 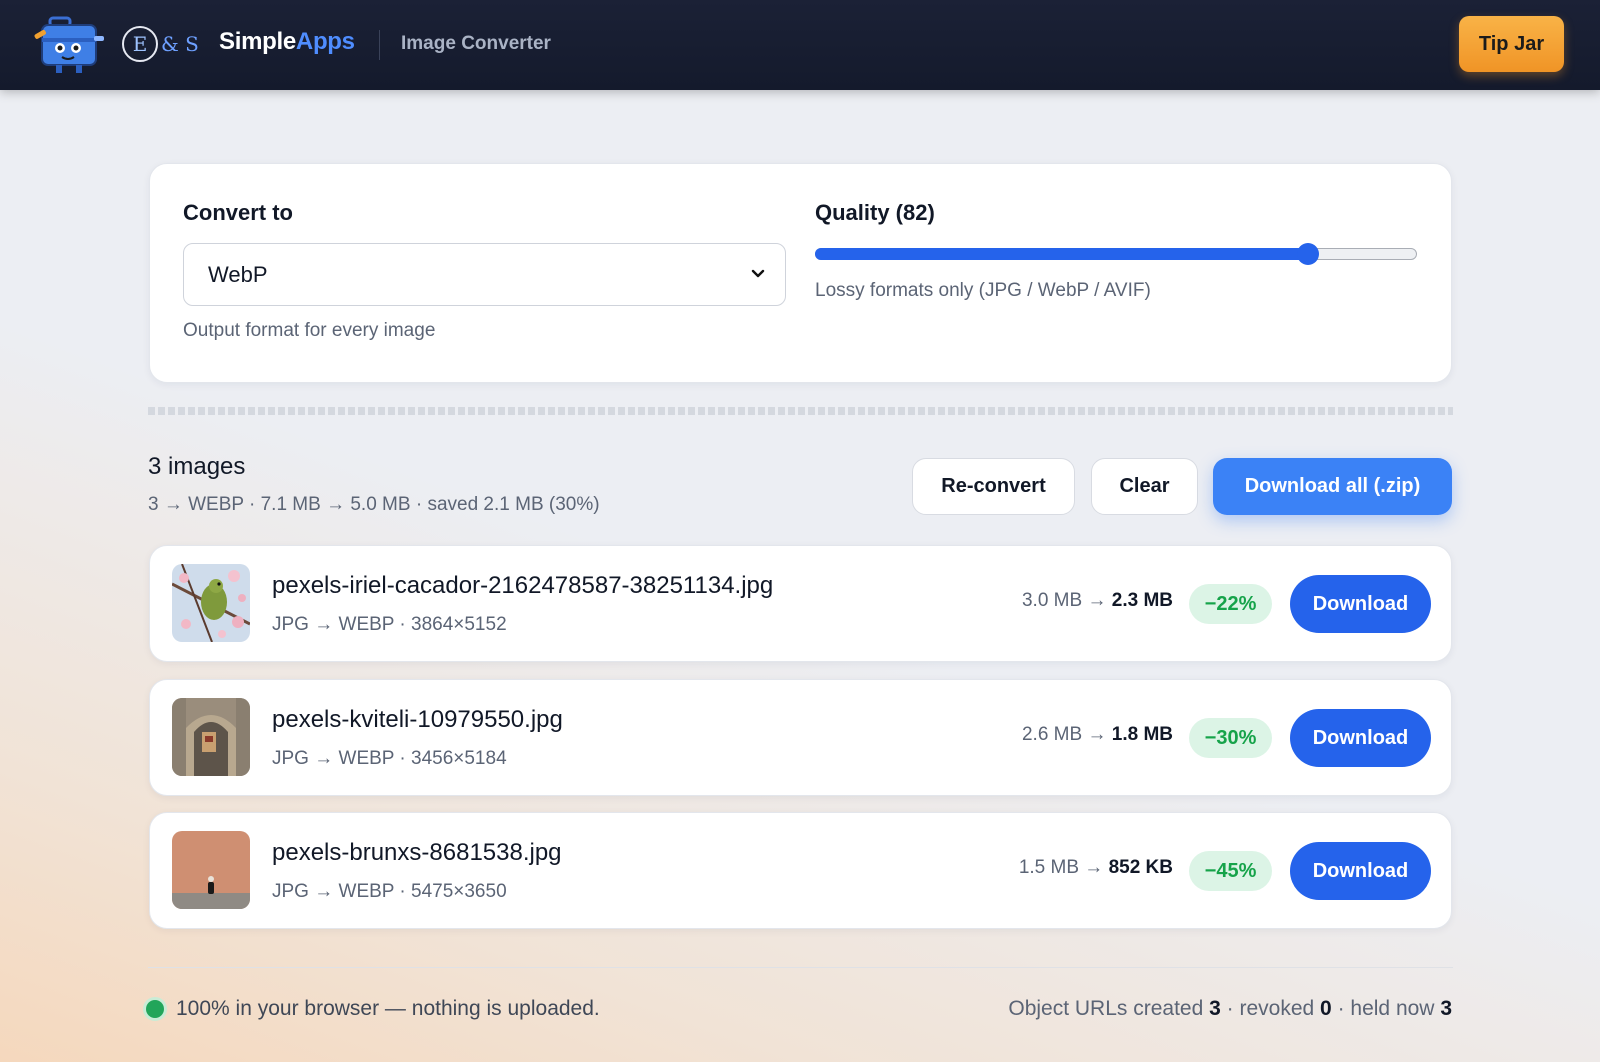 I want to click on quality-slider-thumb, so click(x=1307, y=254).